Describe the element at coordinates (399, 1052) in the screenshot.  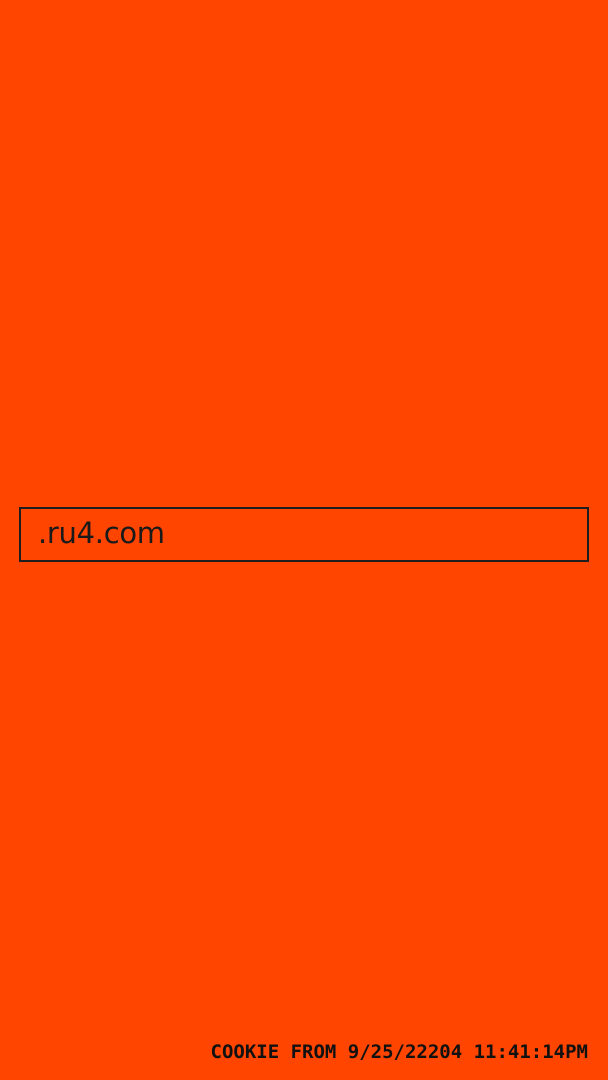
I see `cookie-timestamp-label: COOKIE FROM 9/25/22204 11:41:14PM` at that location.